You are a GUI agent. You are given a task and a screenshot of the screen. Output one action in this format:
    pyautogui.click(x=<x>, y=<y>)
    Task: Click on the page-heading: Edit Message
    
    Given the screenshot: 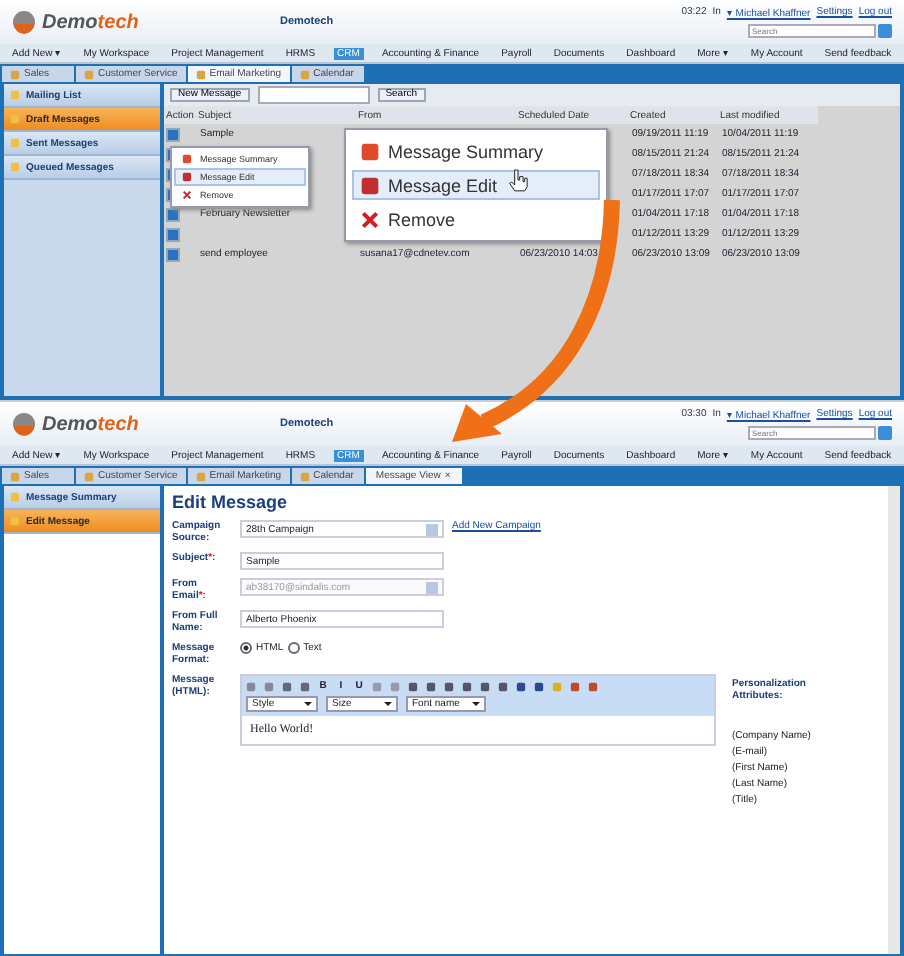 What is the action you would take?
    pyautogui.click(x=231, y=502)
    